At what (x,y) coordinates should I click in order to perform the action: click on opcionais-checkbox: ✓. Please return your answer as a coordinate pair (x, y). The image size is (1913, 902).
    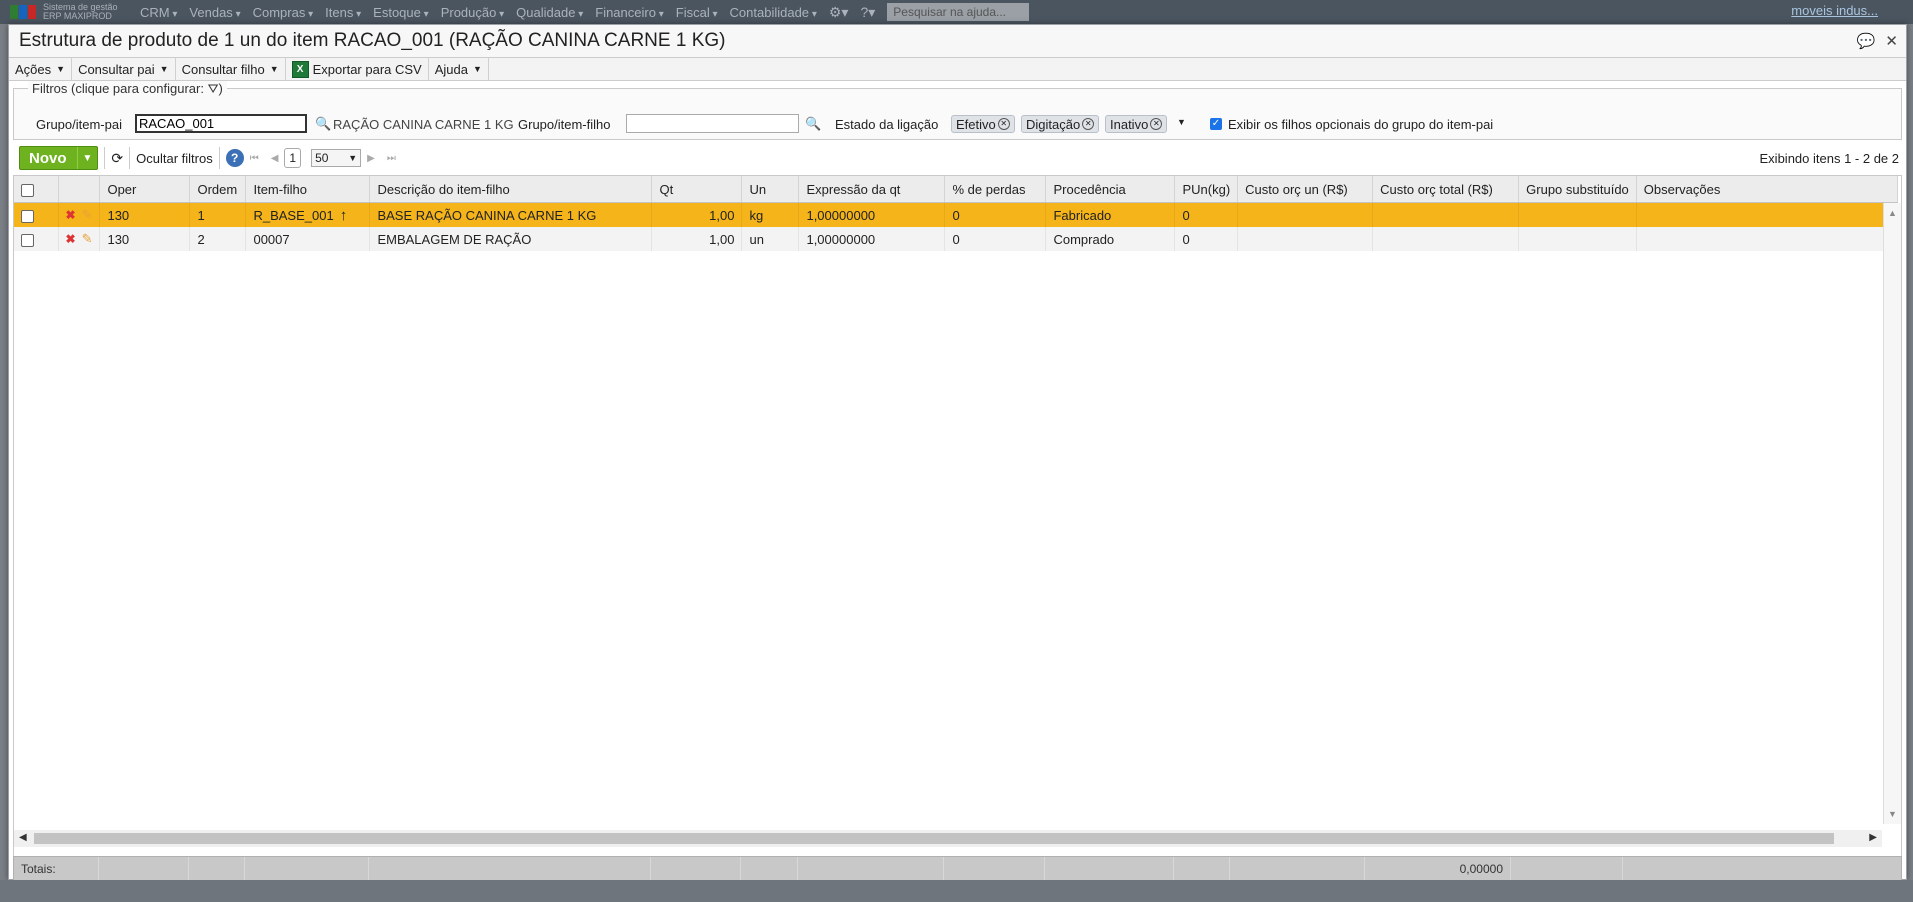
    Looking at the image, I should click on (1216, 124).